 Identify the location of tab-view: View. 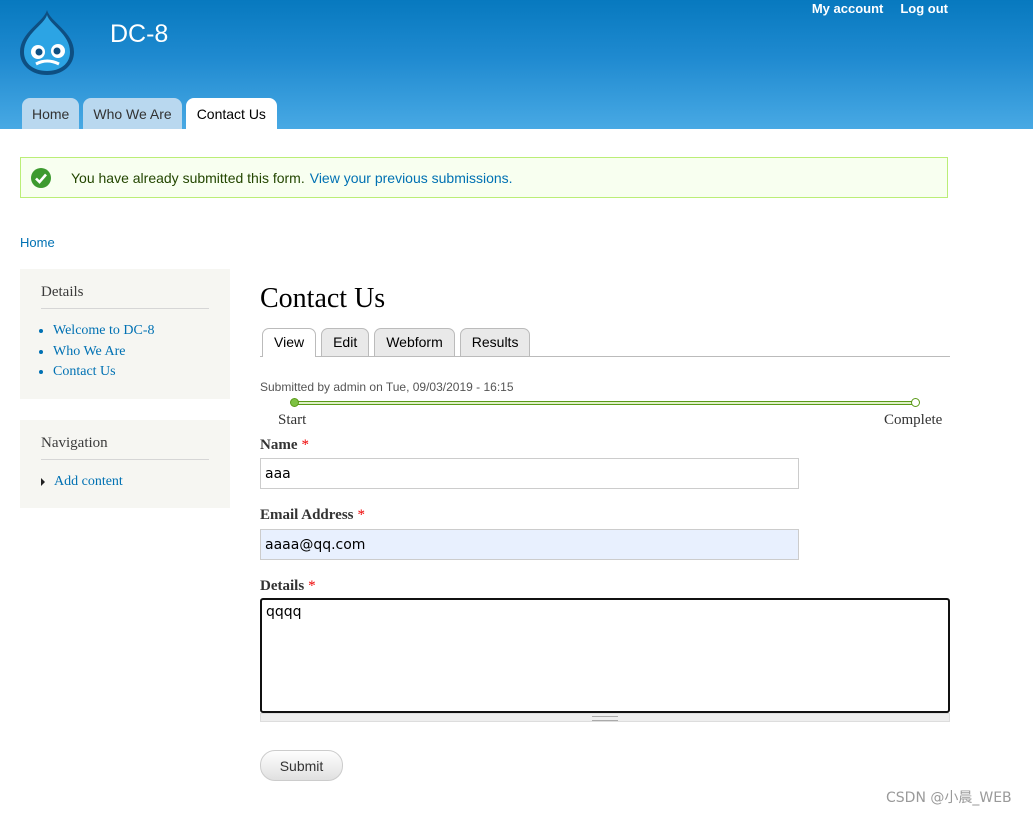
(289, 342).